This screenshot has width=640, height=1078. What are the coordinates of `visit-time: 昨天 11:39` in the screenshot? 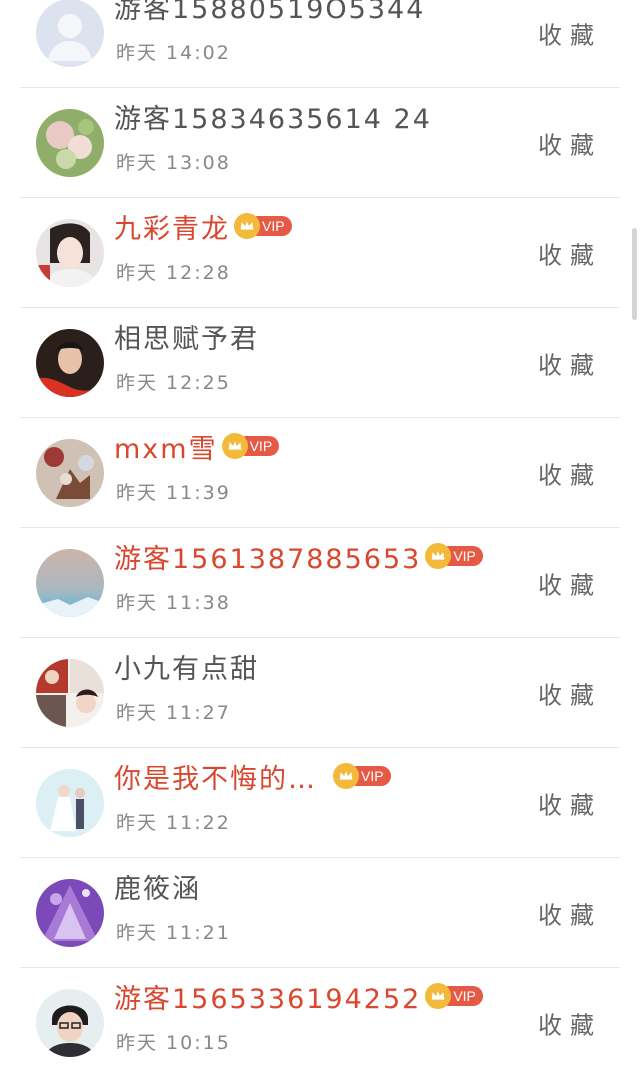 It's located at (173, 493).